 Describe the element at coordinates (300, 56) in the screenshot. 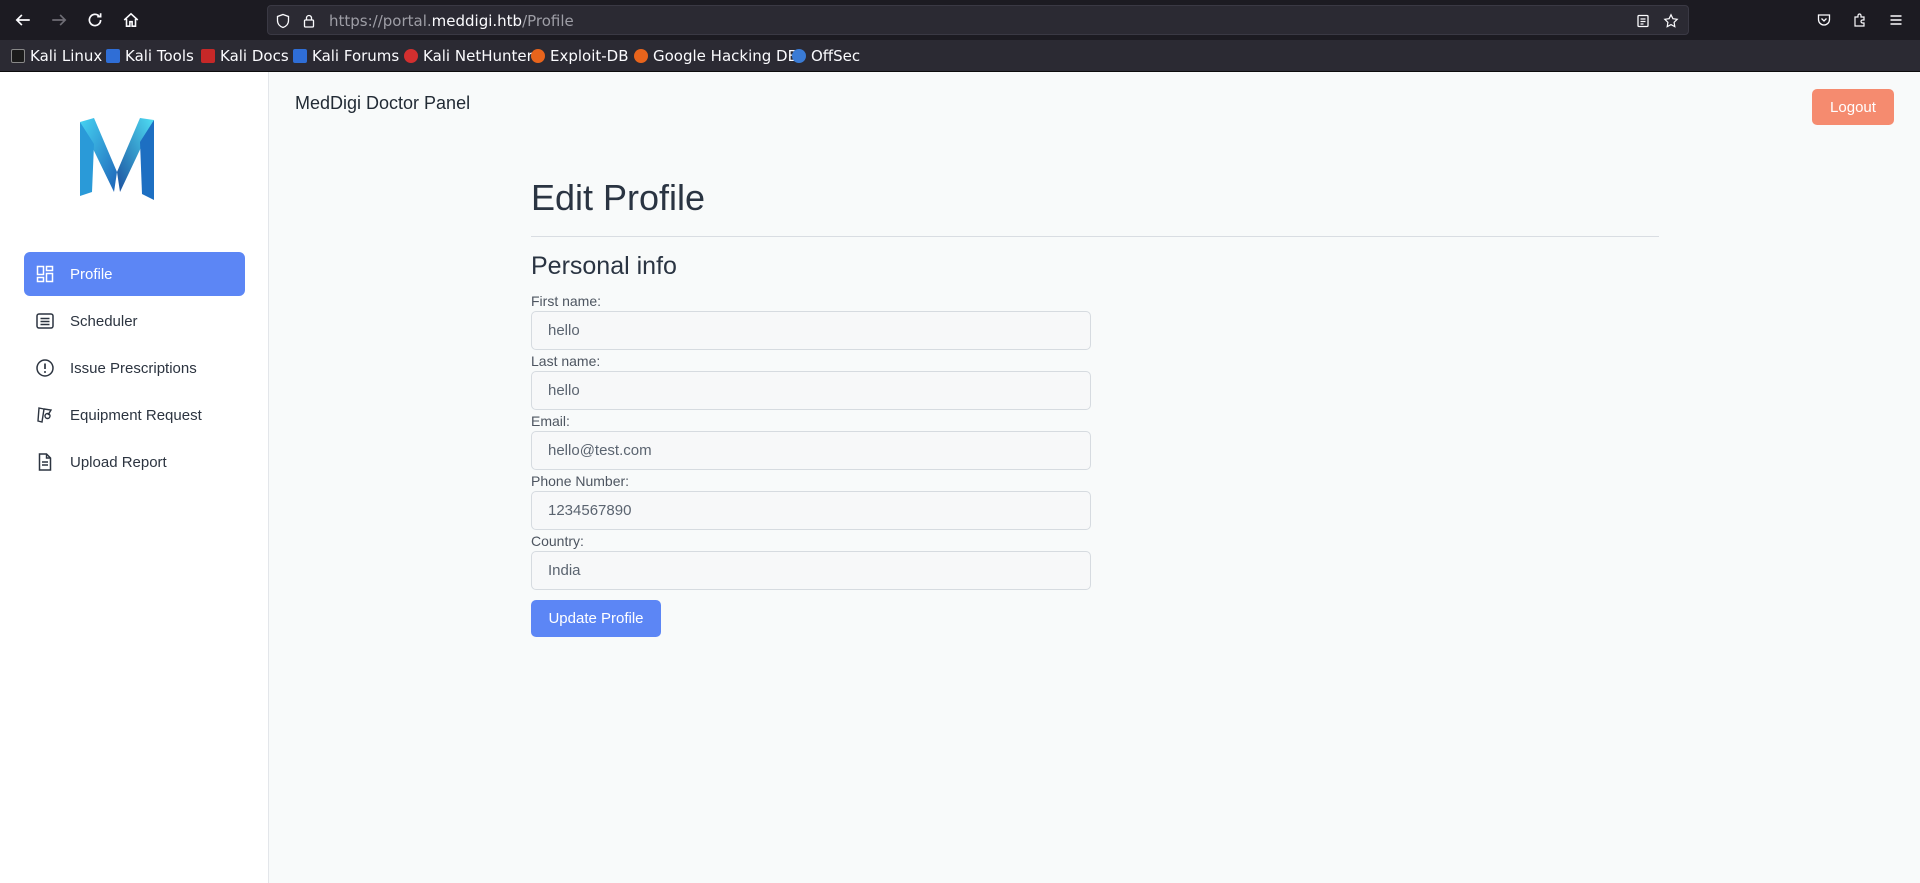

I see `kali-forums-icon` at that location.